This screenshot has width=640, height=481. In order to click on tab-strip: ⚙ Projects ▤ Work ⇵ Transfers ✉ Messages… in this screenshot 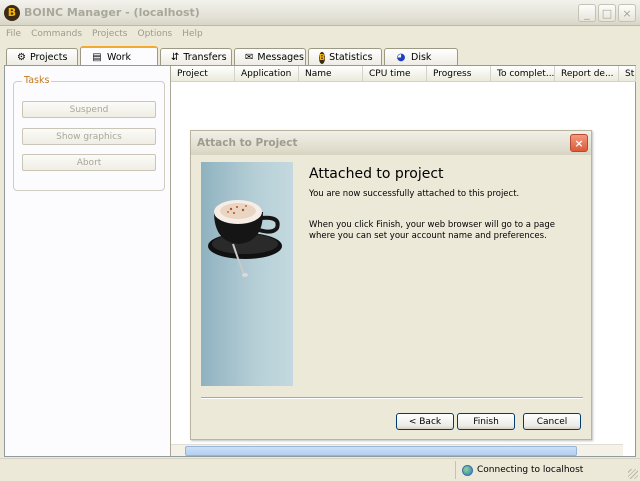, I will do `click(232, 56)`.